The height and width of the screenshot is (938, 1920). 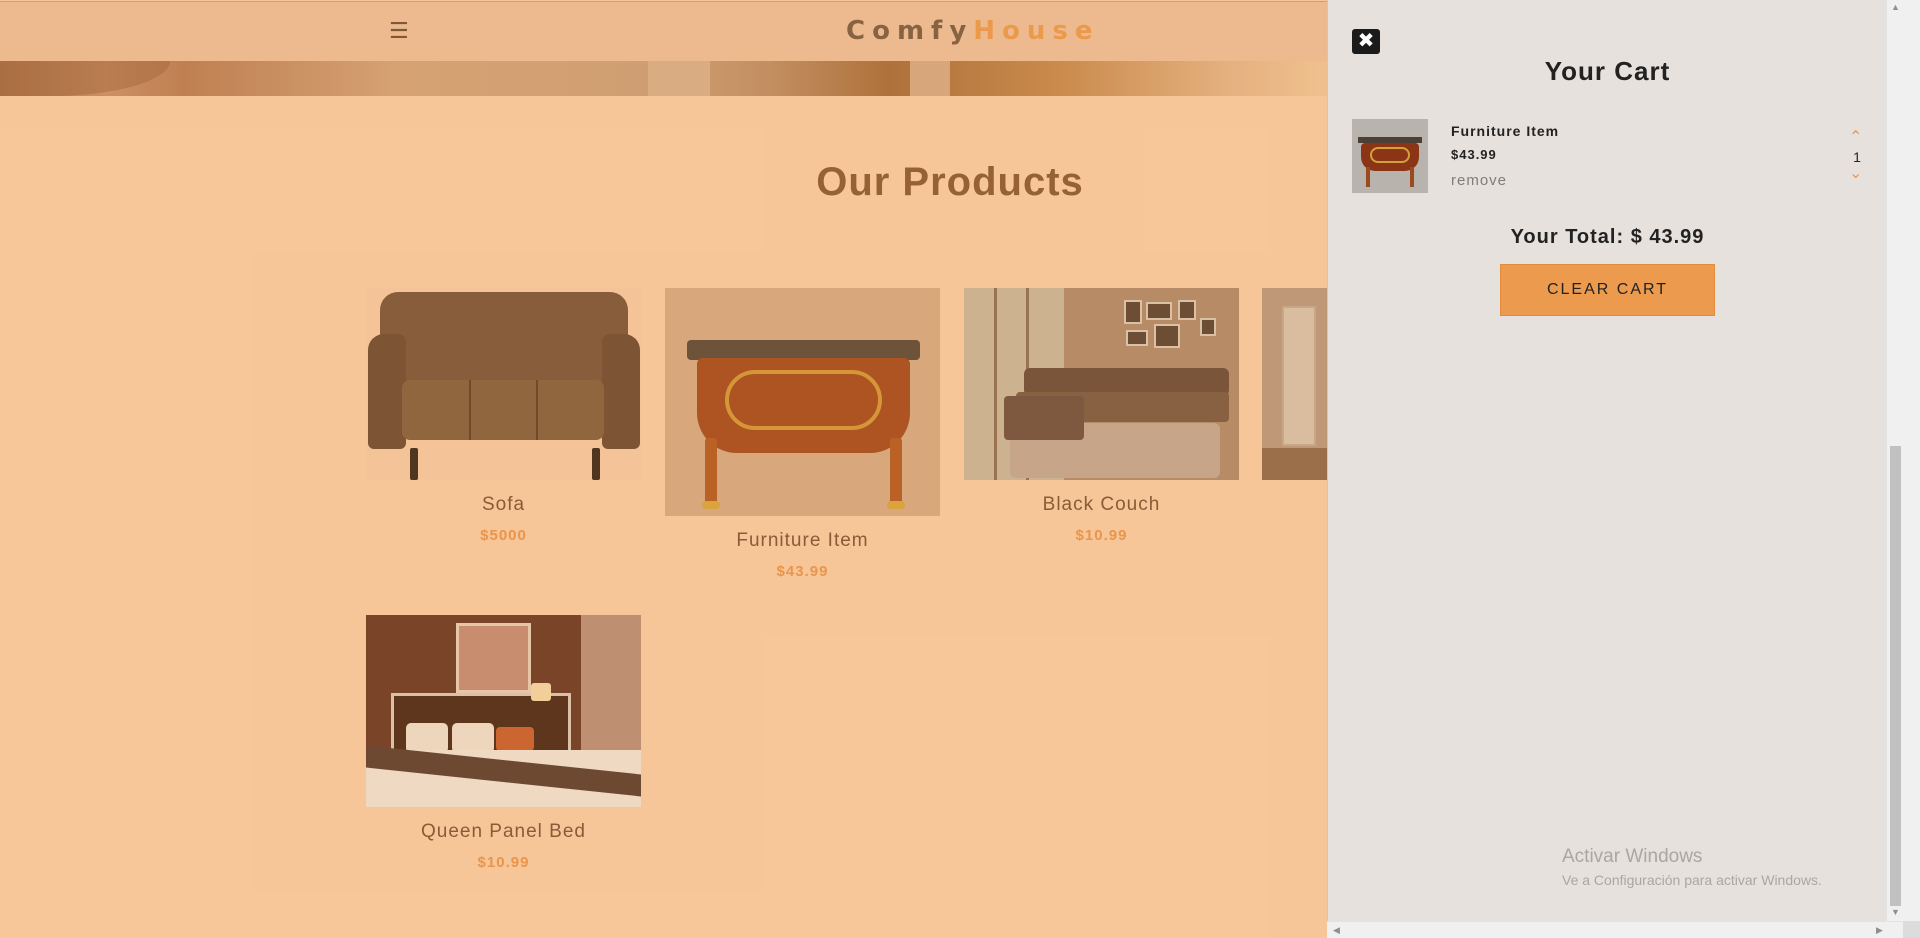 What do you see at coordinates (1101, 384) in the screenshot?
I see `product-image-black-couch` at bounding box center [1101, 384].